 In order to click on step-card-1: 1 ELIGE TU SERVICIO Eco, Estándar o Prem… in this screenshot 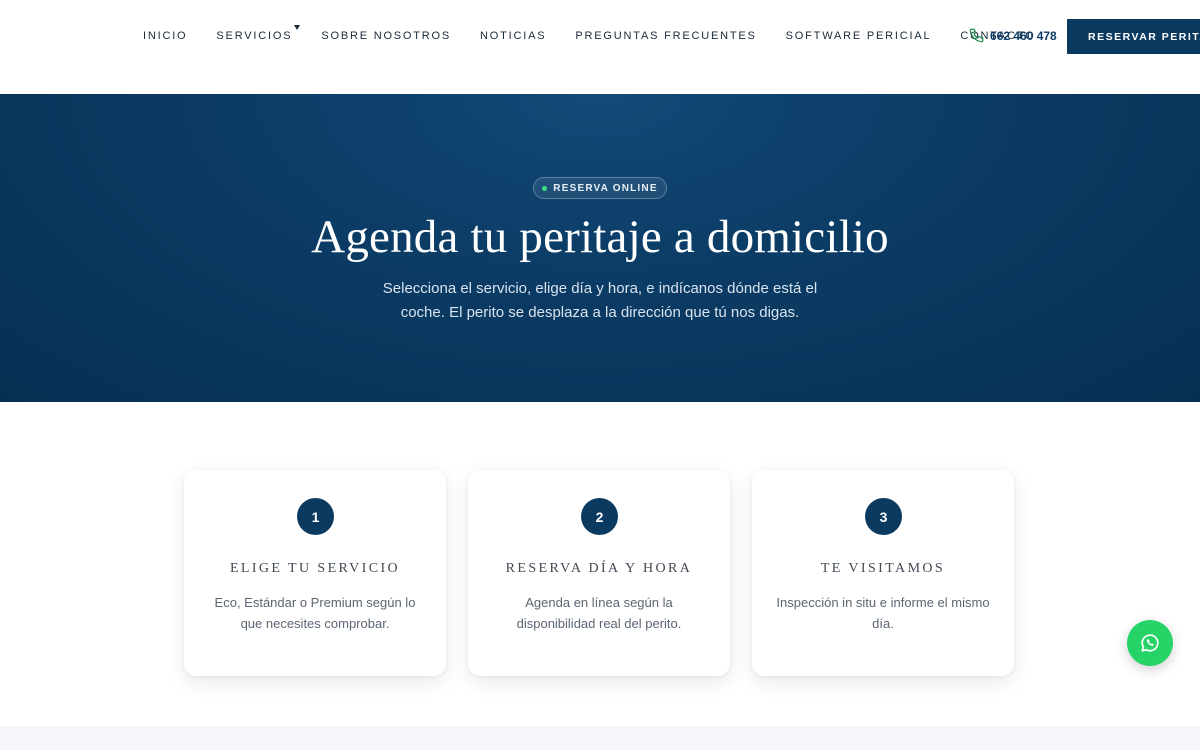, I will do `click(315, 573)`.